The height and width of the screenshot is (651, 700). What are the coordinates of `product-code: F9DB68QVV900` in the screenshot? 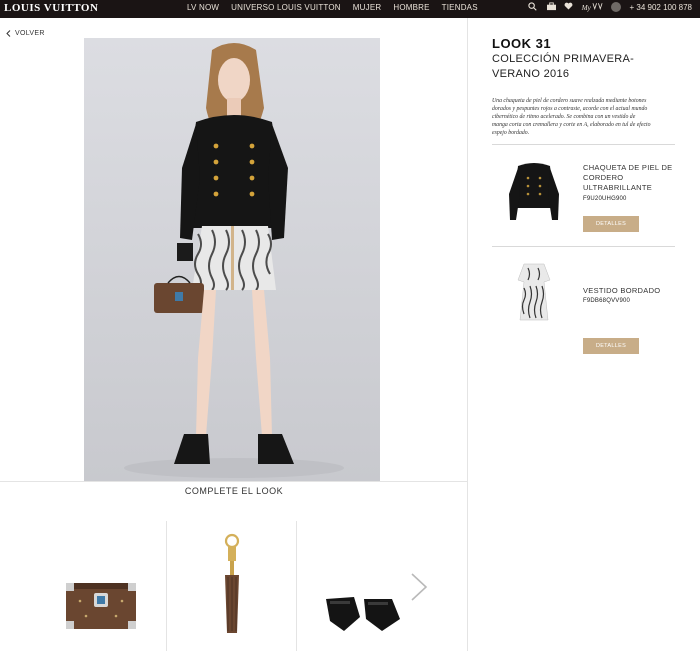 It's located at (607, 301).